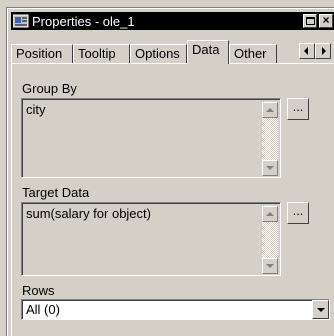 The height and width of the screenshot is (336, 334). Describe the element at coordinates (83, 21) in the screenshot. I see `window-title: Properties - ole_1` at that location.